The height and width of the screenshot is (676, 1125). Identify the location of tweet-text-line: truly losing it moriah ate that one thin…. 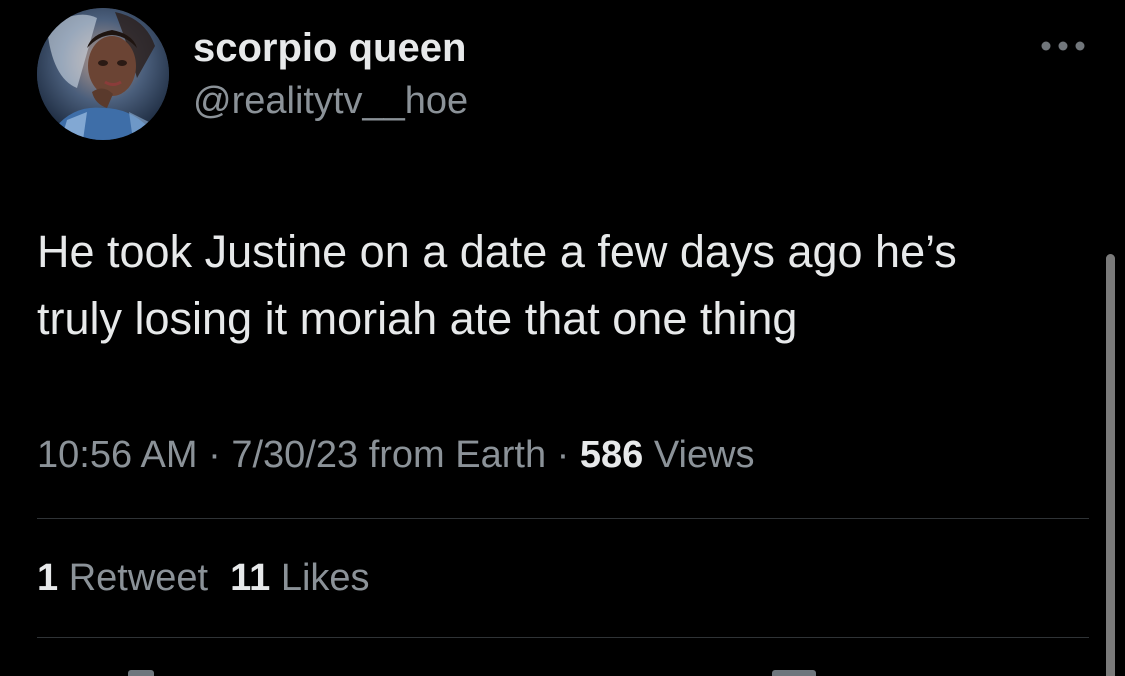
(417, 318).